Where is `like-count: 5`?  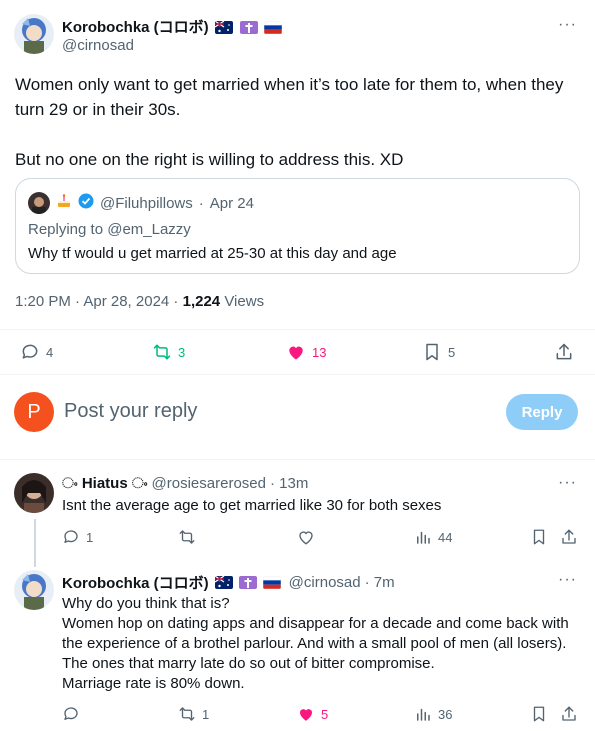 like-count: 5 is located at coordinates (325, 714).